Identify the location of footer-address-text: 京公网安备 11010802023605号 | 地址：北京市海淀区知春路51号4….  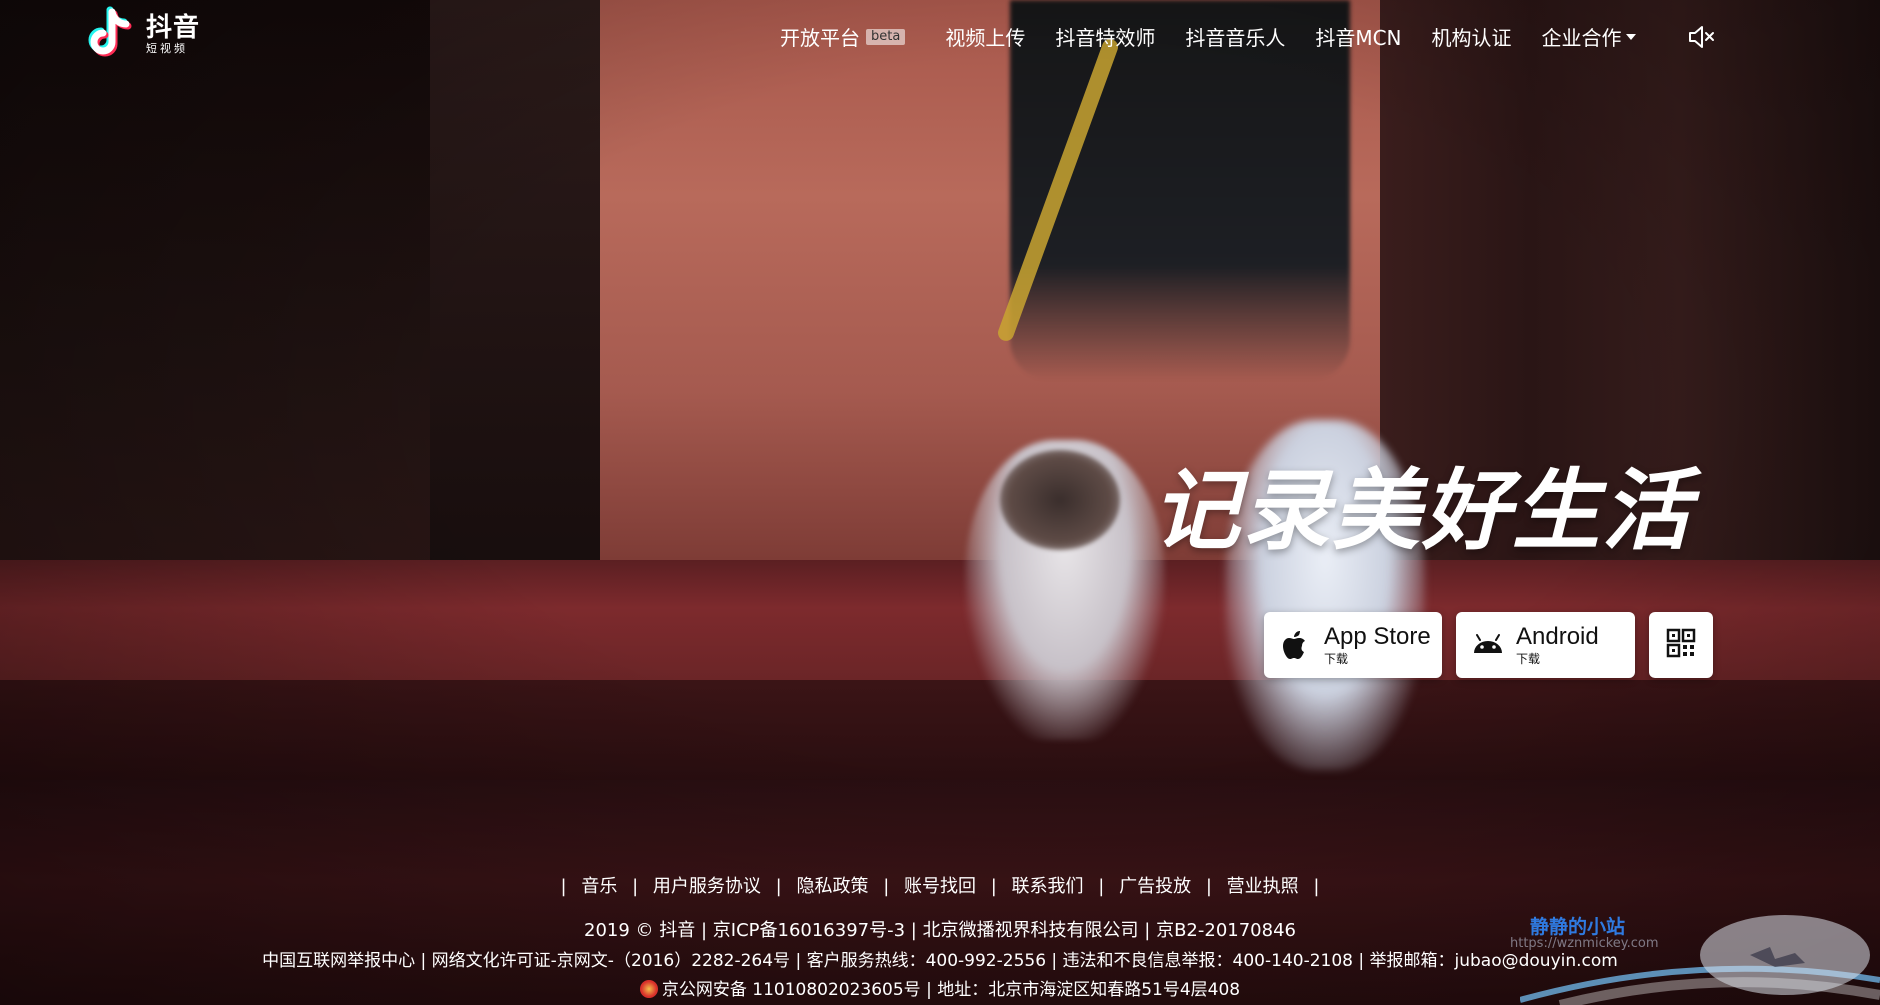
(951, 990).